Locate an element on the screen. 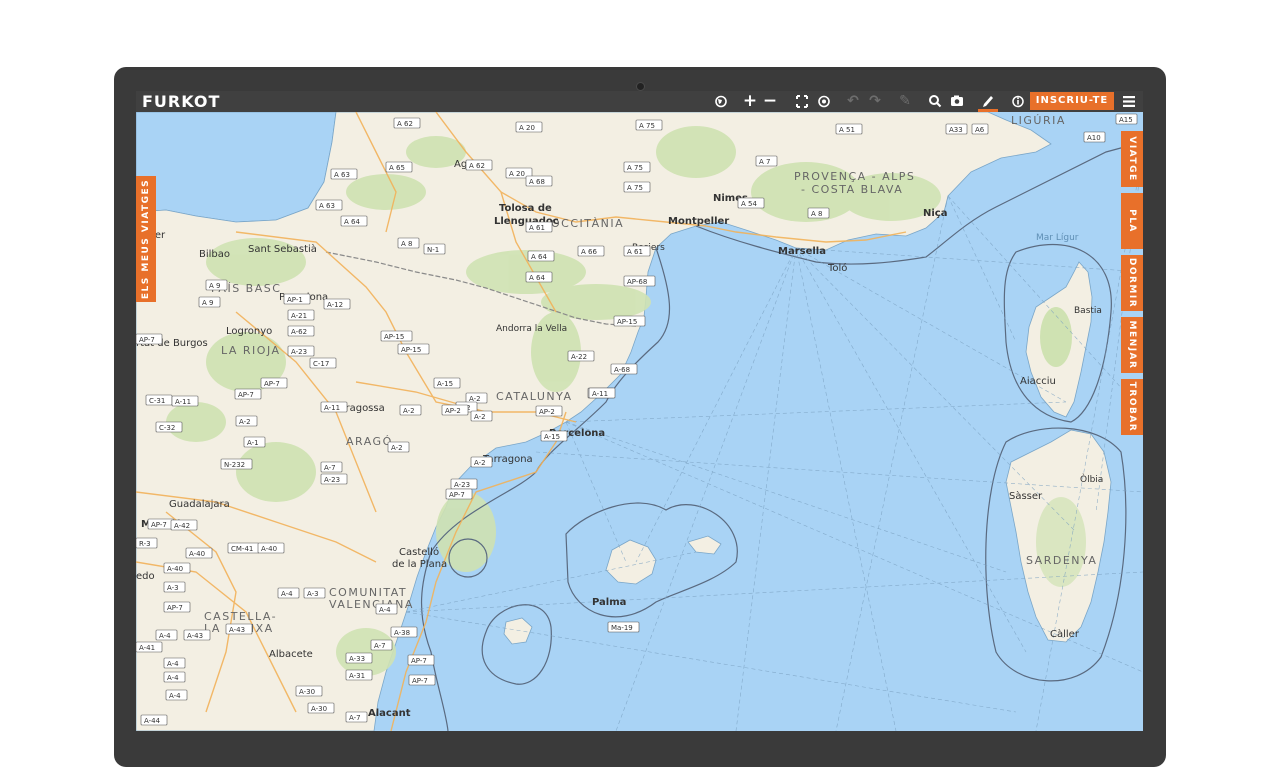  city-label: Palma is located at coordinates (609, 602).